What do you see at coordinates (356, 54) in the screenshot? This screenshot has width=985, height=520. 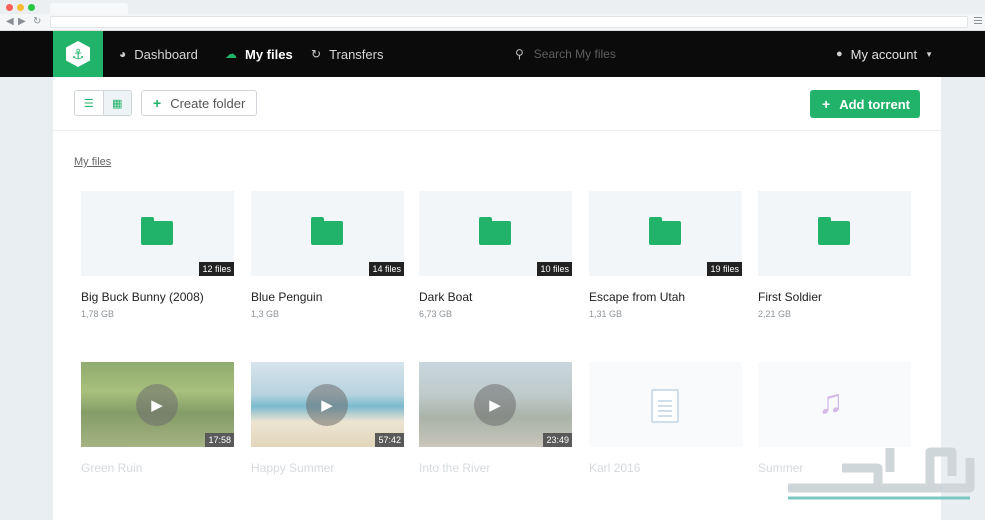 I see `nav-item-label: Transfers` at bounding box center [356, 54].